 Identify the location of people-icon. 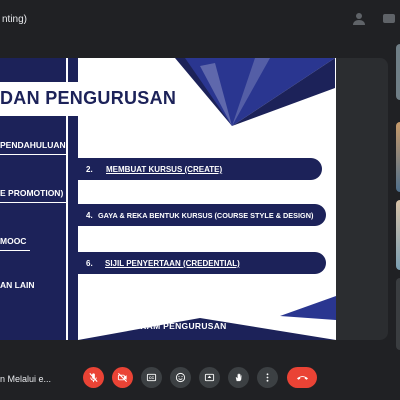
(359, 19).